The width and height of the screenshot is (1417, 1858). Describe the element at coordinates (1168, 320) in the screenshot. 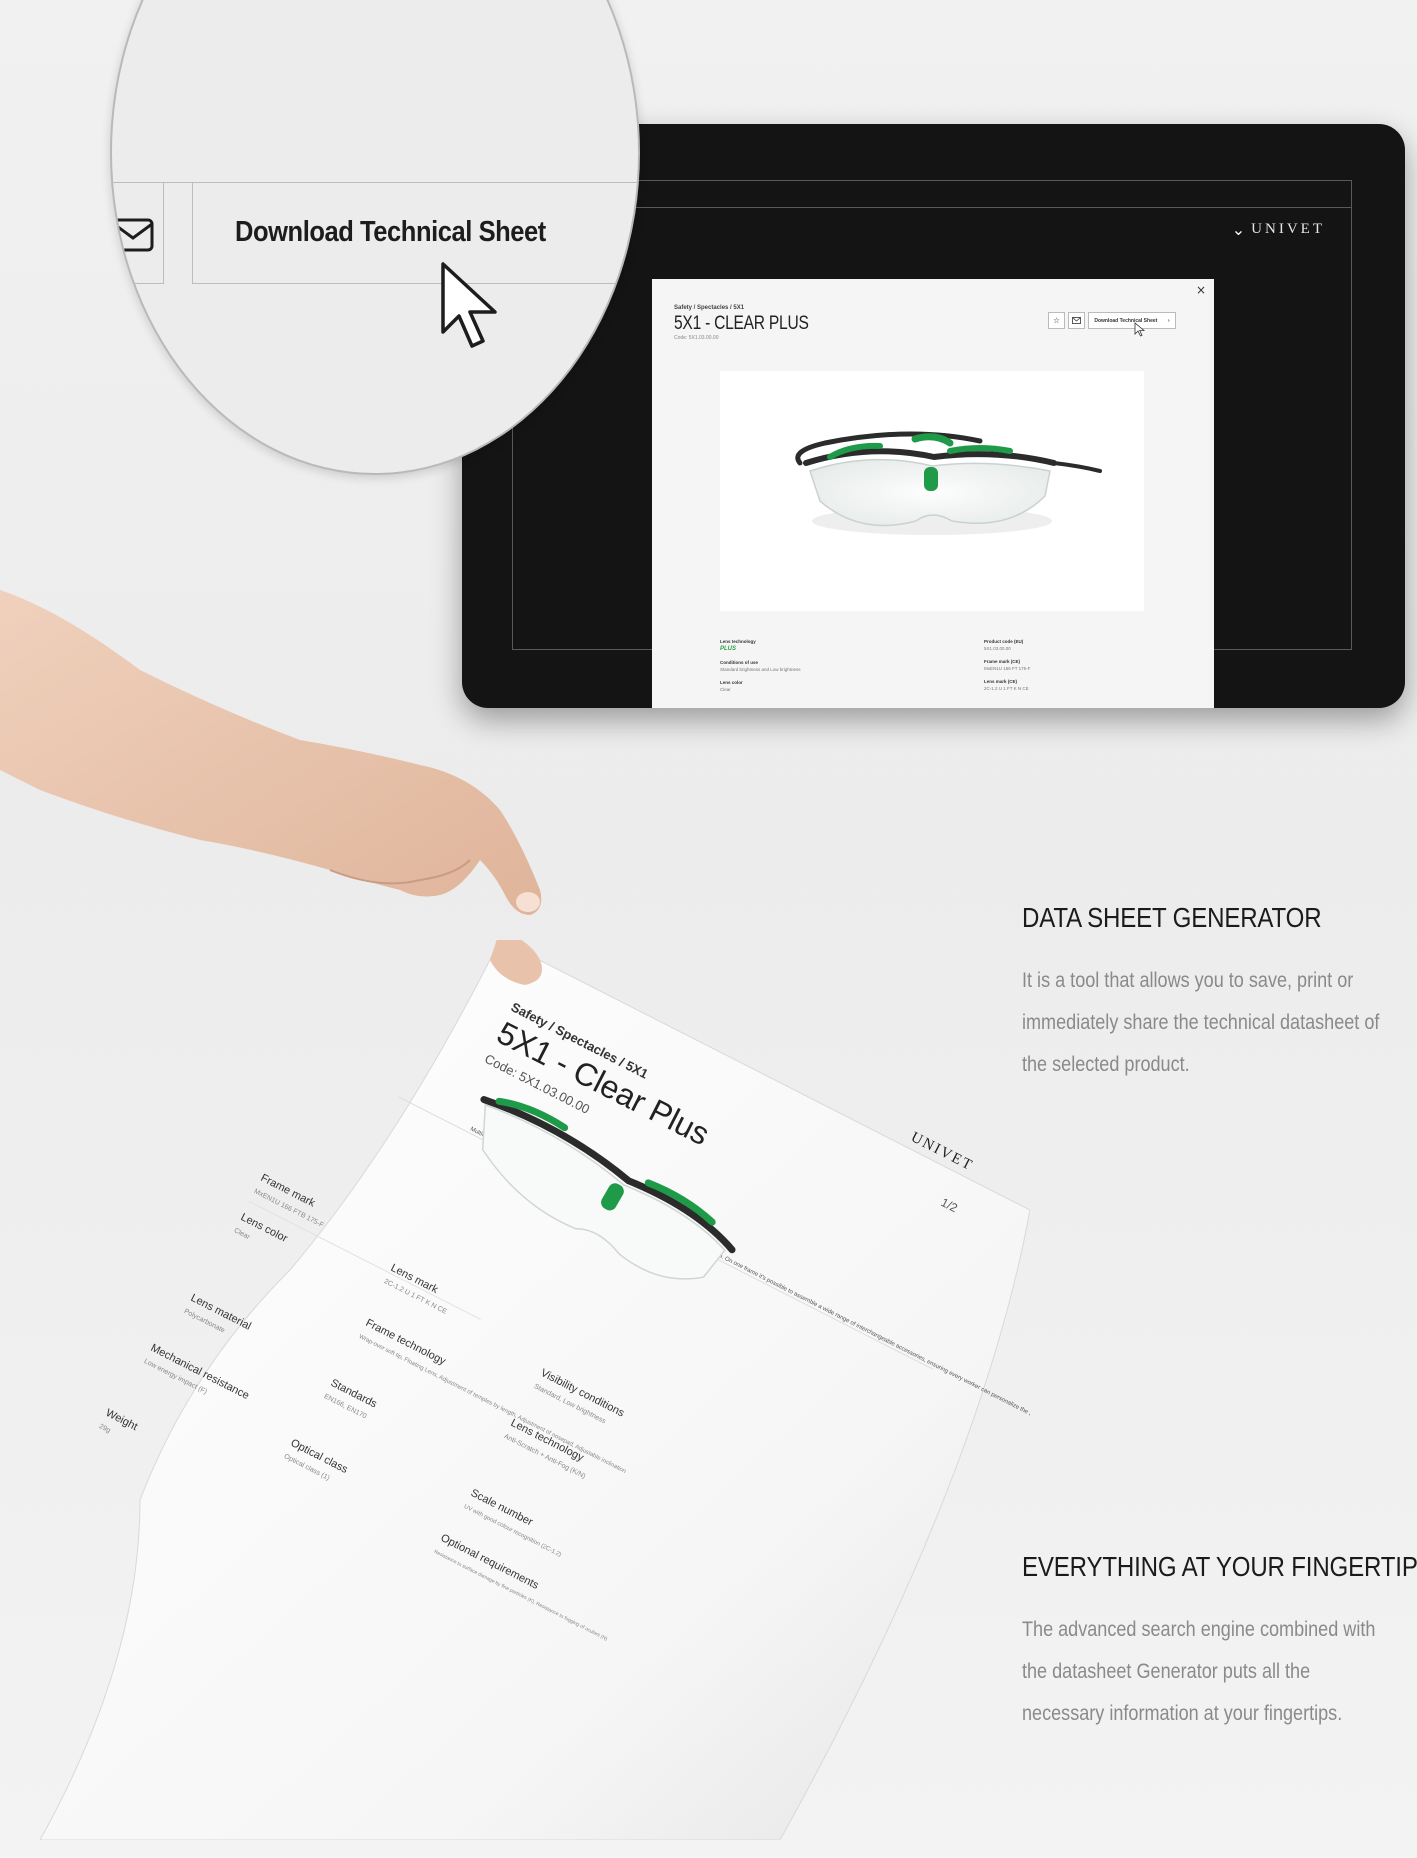

I see `chevron-right-icon: ›` at that location.